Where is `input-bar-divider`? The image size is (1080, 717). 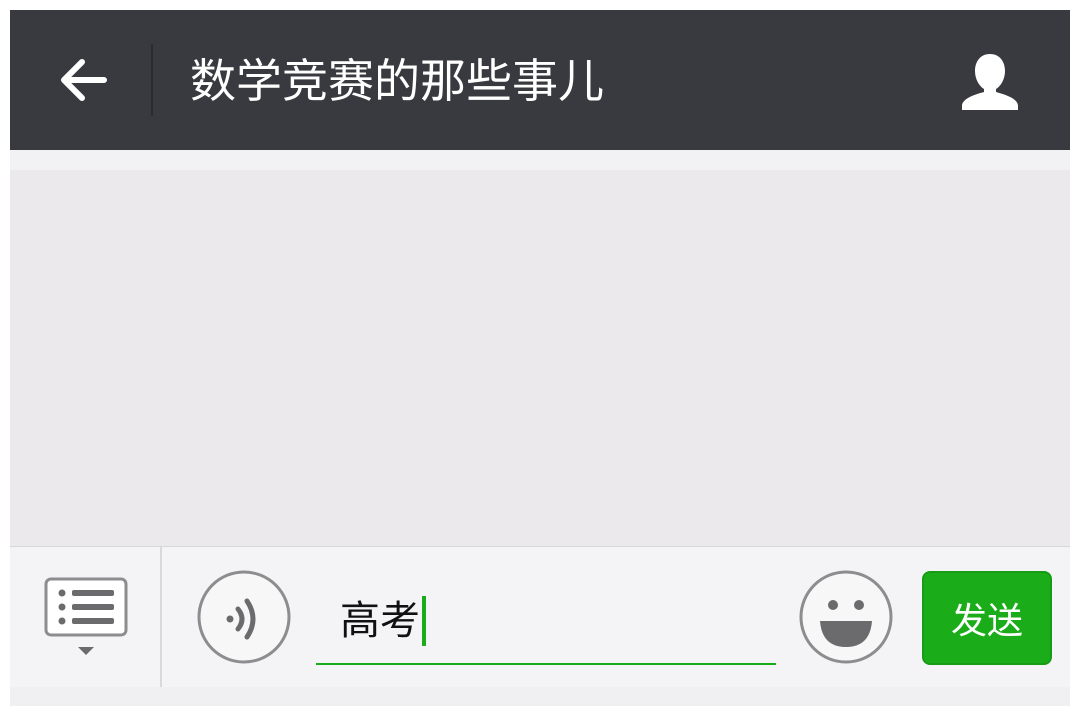
input-bar-divider is located at coordinates (161, 617).